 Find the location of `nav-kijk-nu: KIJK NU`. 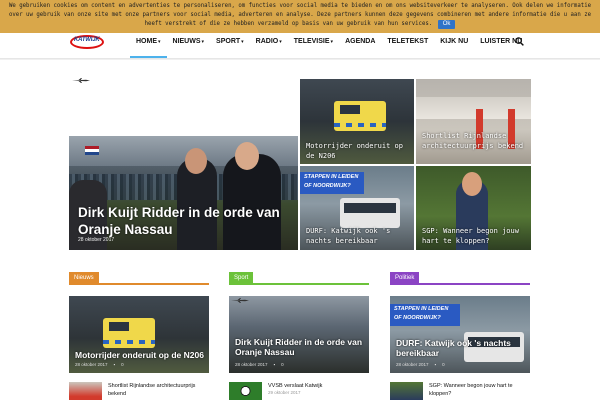

nav-kijk-nu: KIJK NU is located at coordinates (454, 42).